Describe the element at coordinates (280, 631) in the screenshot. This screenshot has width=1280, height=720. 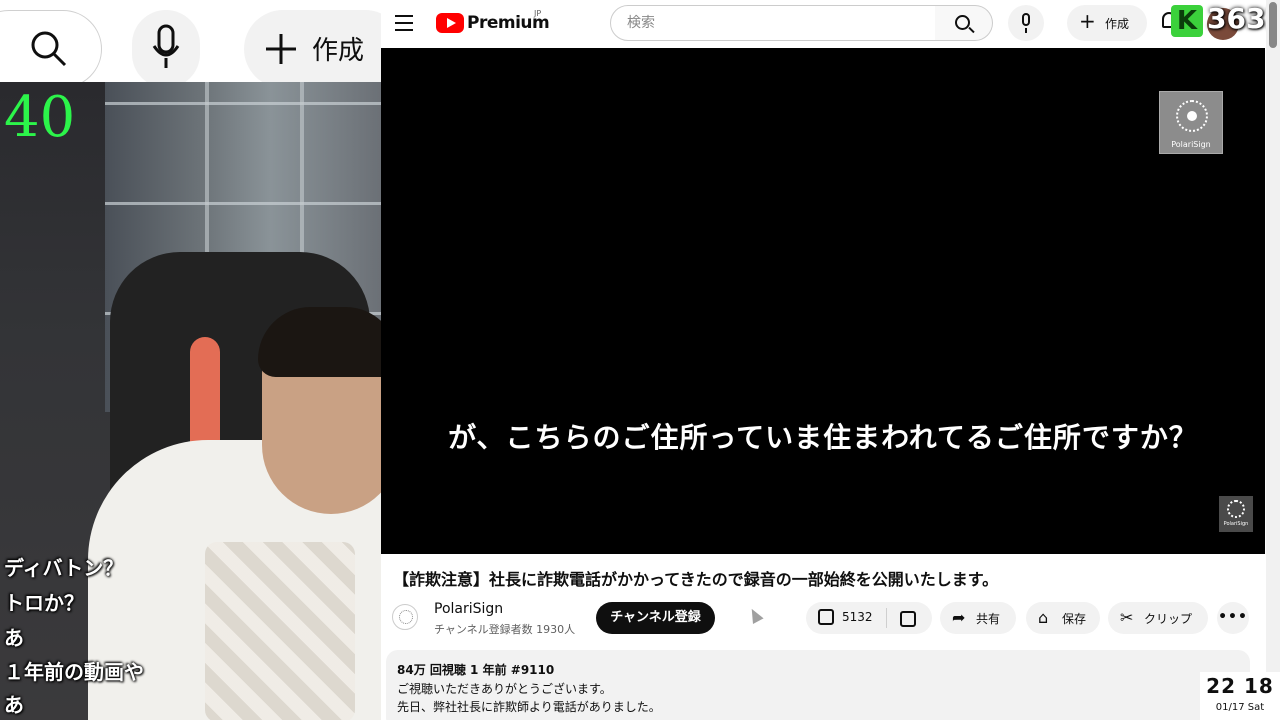
I see `shirt-print` at that location.